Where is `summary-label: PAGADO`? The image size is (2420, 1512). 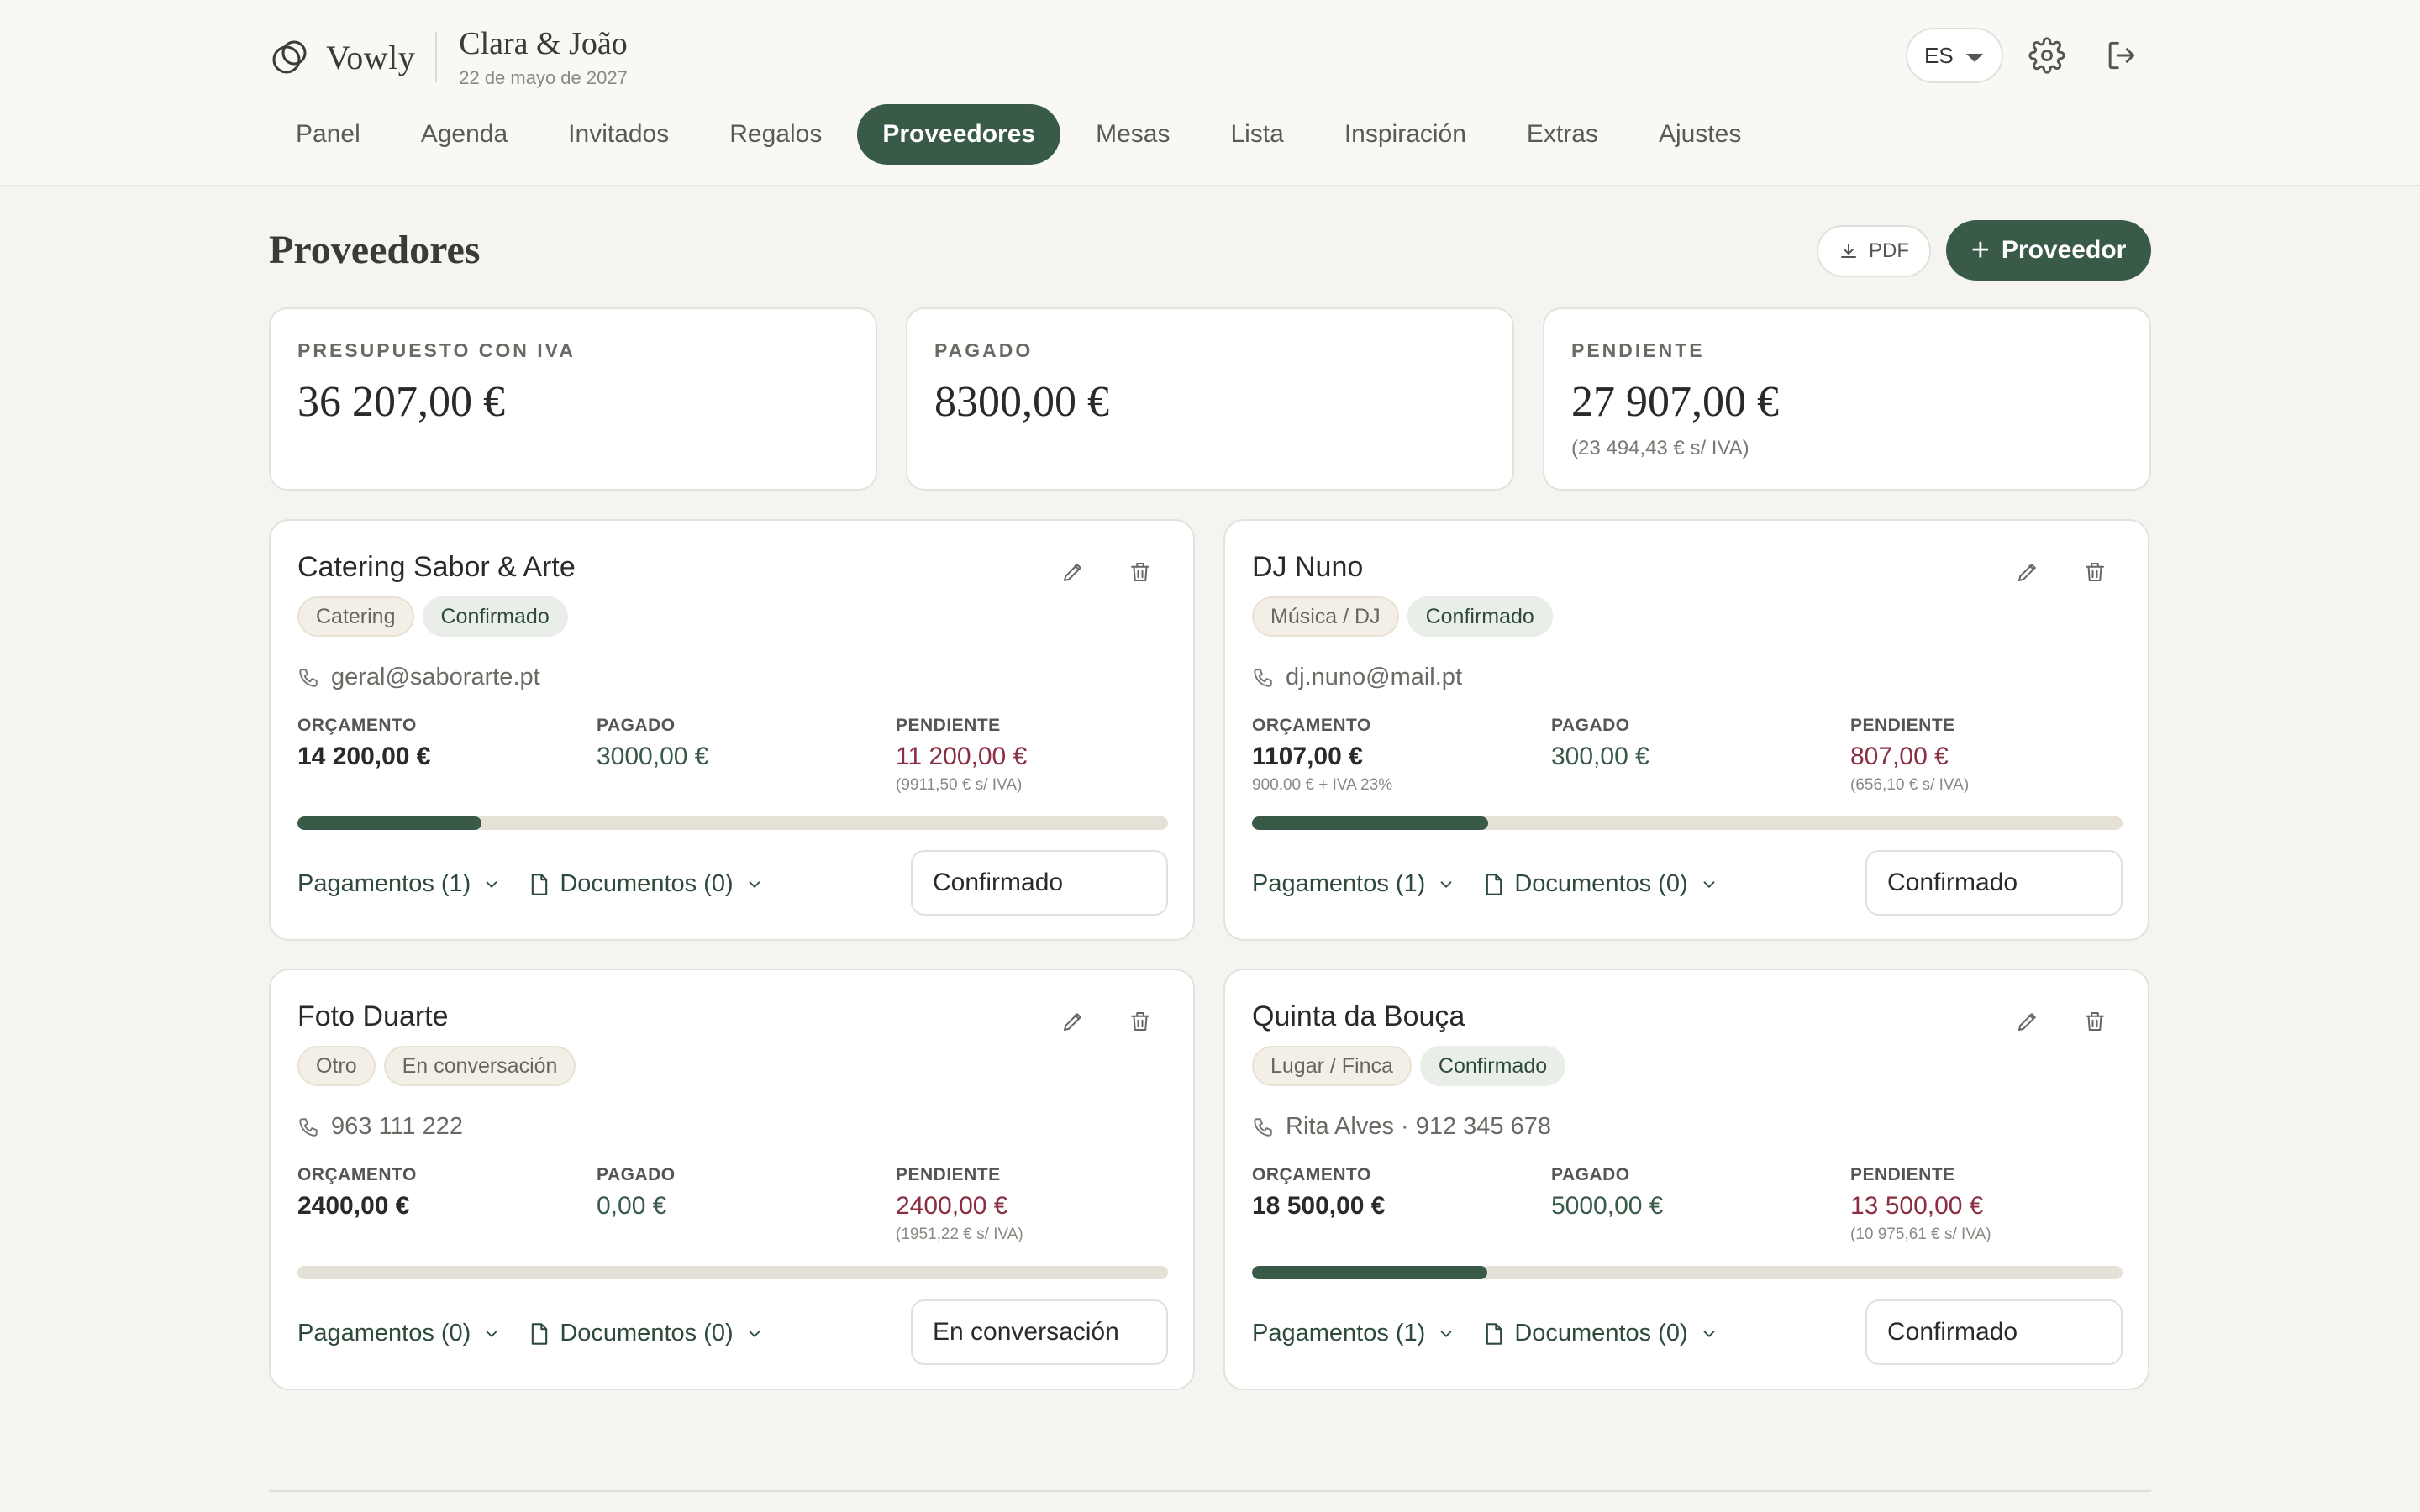
summary-label: PAGADO is located at coordinates (984, 350).